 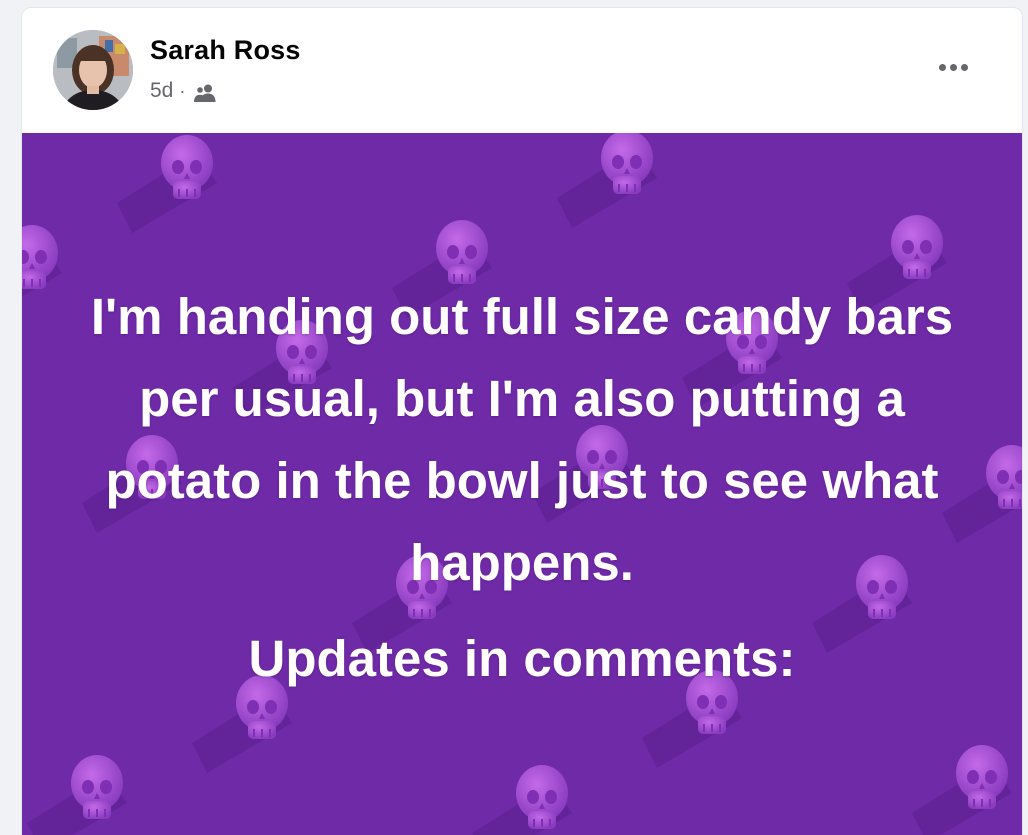 I want to click on author-avatar, so click(x=93, y=70).